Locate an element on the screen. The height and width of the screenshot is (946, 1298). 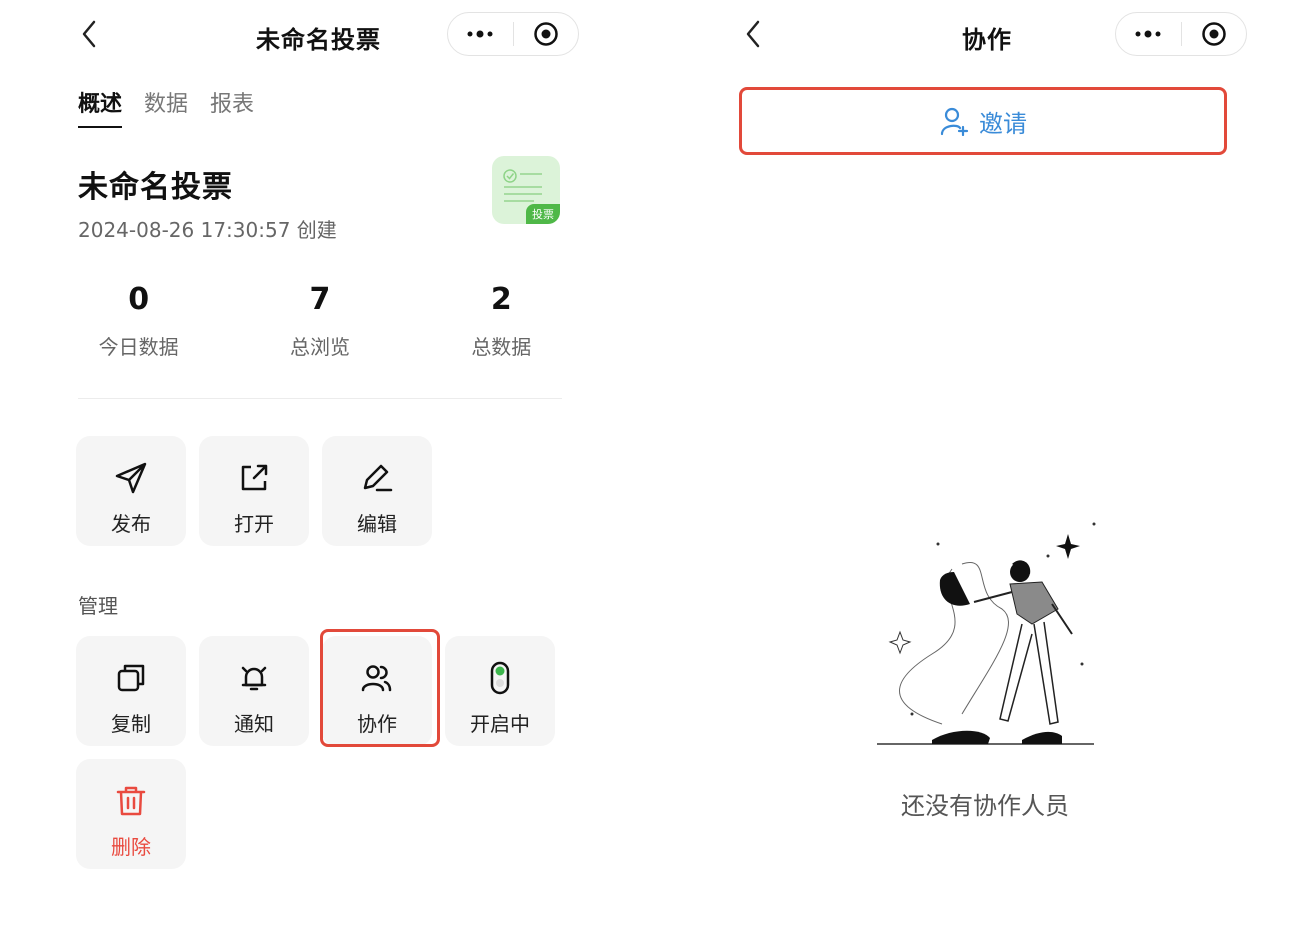
tab-bar: 概述 数据 报表 is located at coordinates (166, 107).